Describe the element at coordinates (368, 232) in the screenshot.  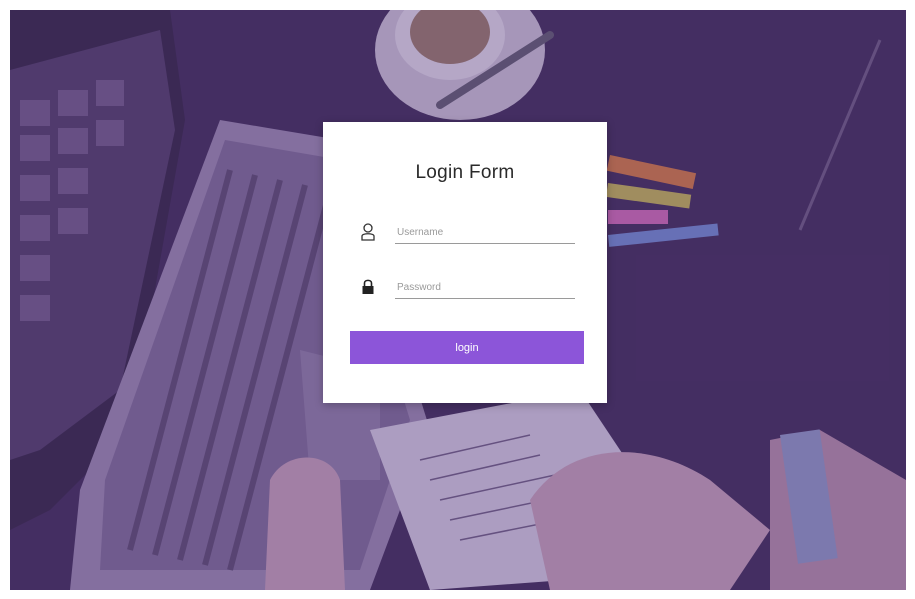
I see `user-icon` at that location.